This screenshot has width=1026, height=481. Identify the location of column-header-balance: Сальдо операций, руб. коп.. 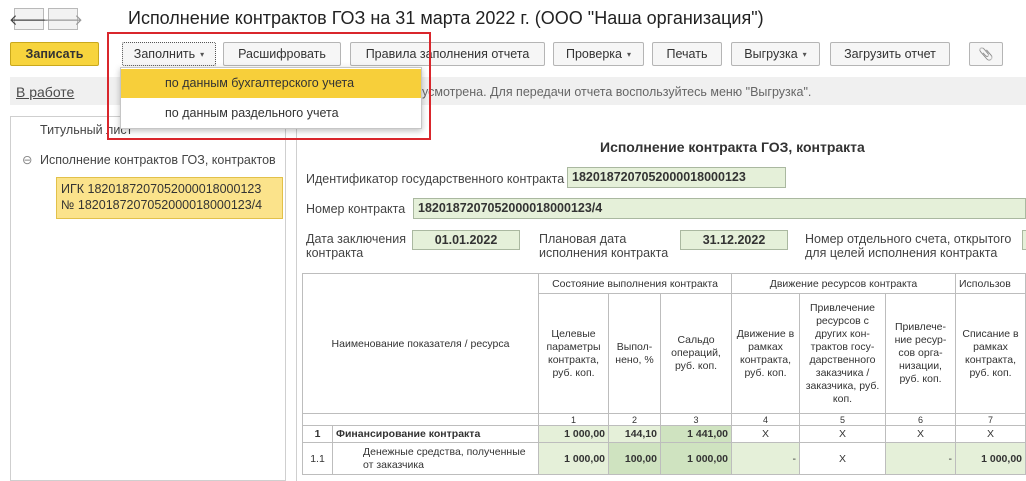
(696, 353).